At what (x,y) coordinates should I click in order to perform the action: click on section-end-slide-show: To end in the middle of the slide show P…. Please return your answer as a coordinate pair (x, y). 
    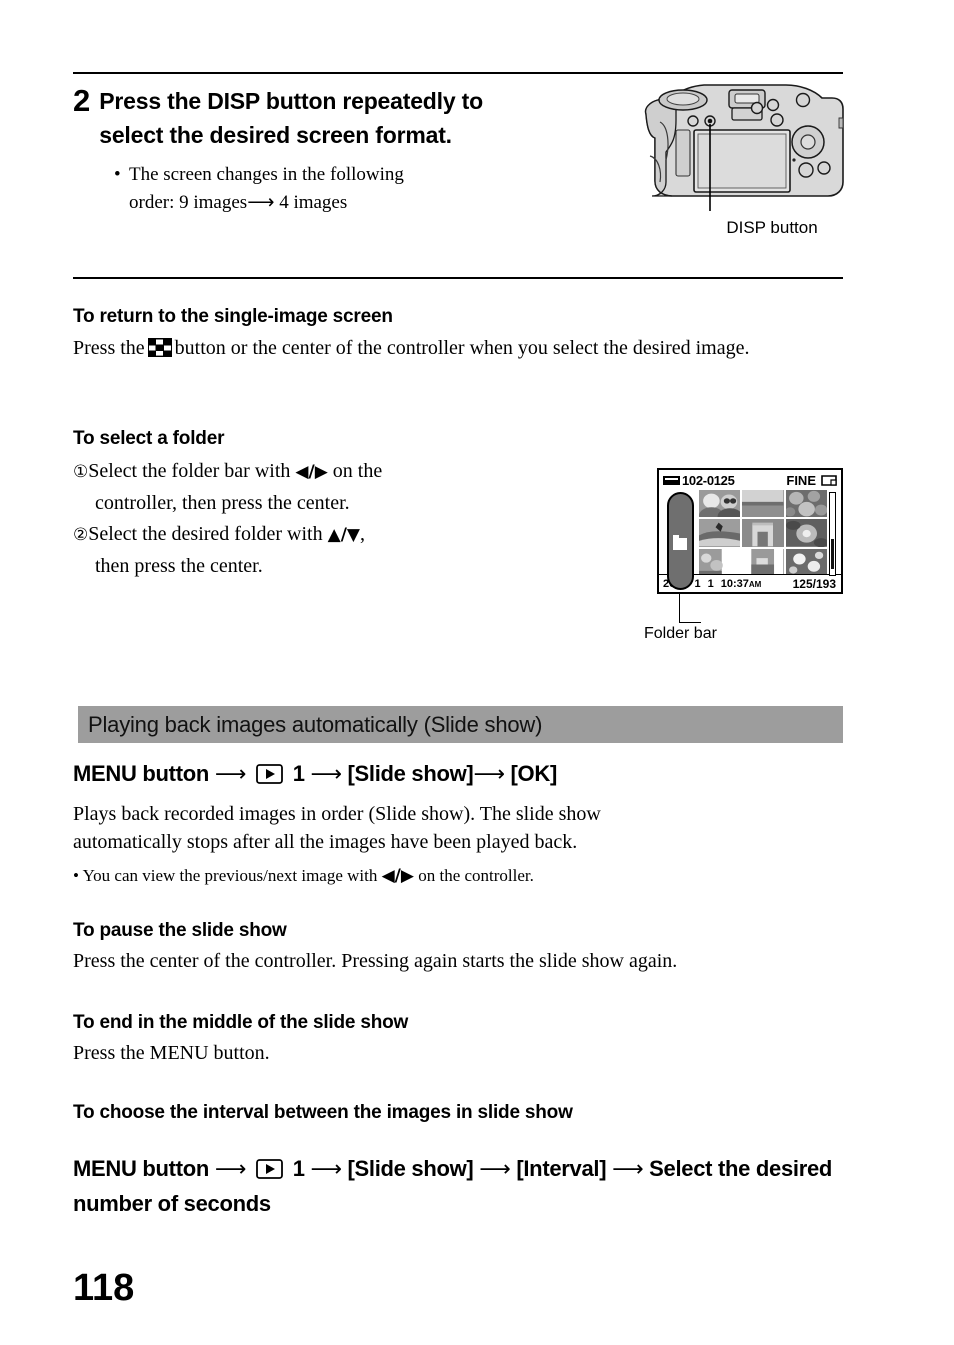
    Looking at the image, I should click on (473, 1039).